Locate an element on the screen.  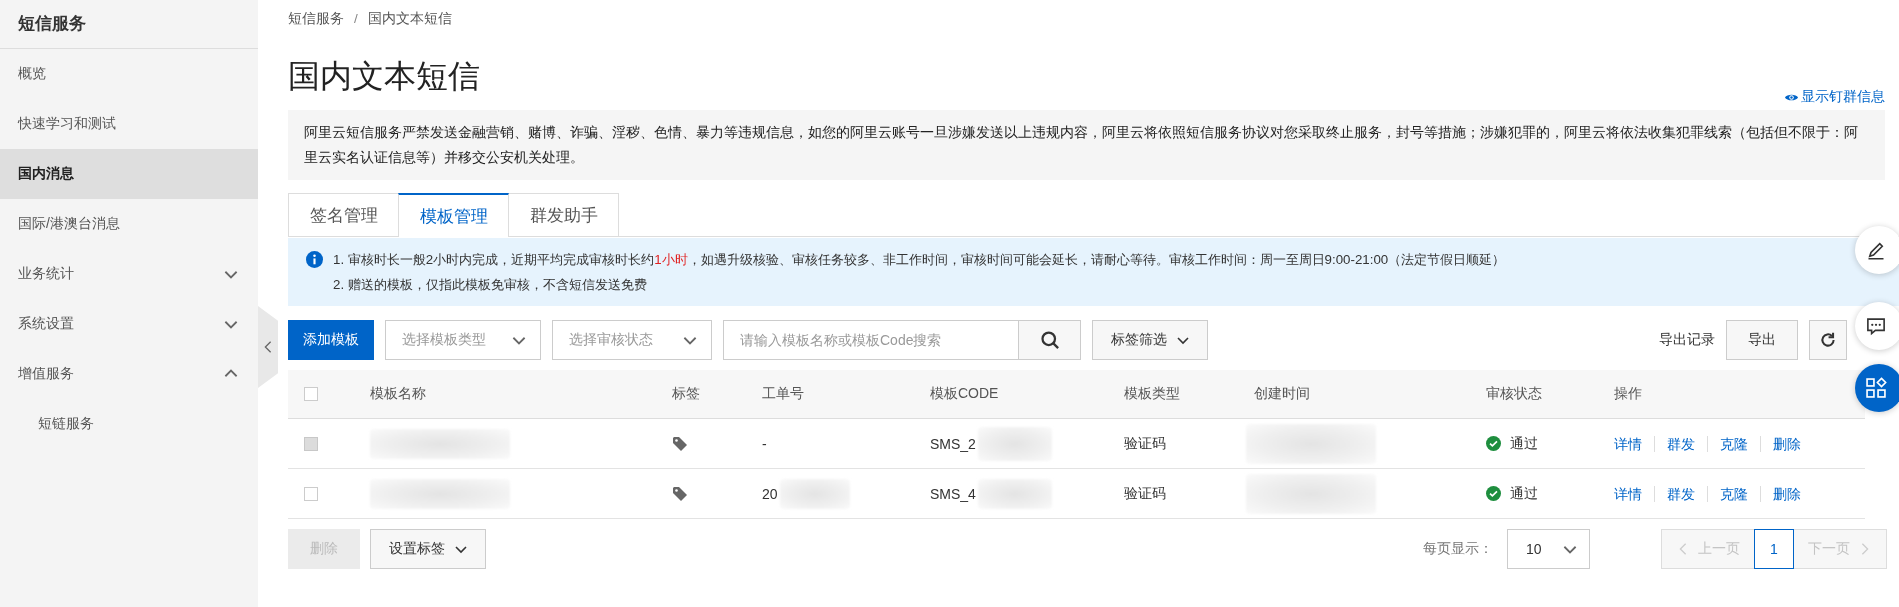
note-text: 2. 赠送的模板，仅指此模板免审核，不含短信发送免费 is located at coordinates (490, 285).